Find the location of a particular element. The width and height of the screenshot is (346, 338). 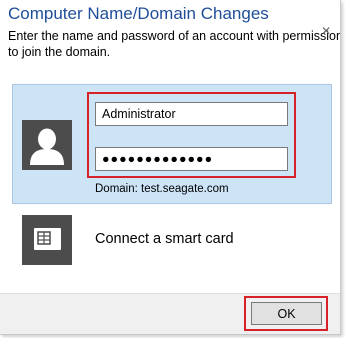

smart-card-icon is located at coordinates (47, 239).